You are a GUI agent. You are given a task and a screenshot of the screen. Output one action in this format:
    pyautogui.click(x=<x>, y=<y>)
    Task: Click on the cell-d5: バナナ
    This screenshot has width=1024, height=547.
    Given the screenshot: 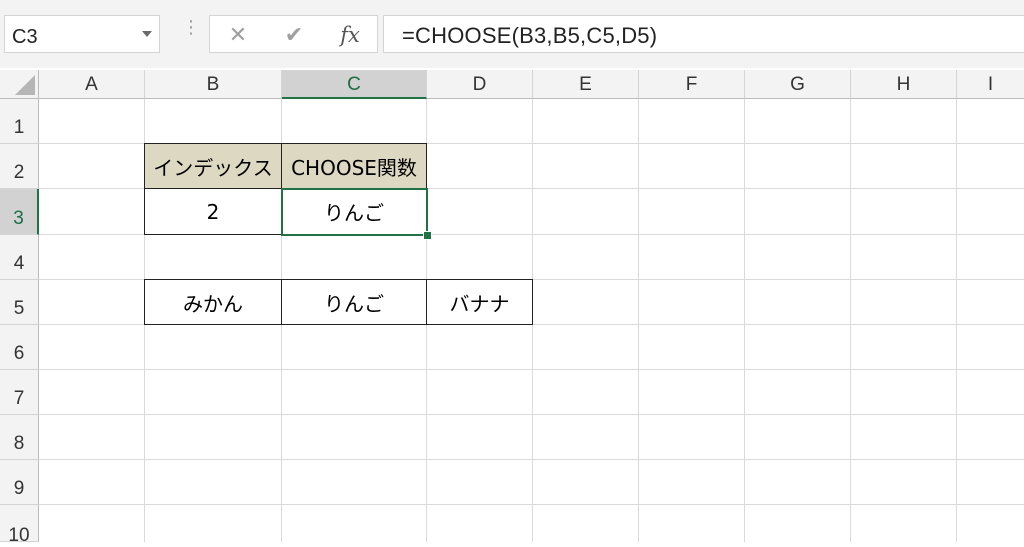 What is the action you would take?
    pyautogui.click(x=479, y=302)
    